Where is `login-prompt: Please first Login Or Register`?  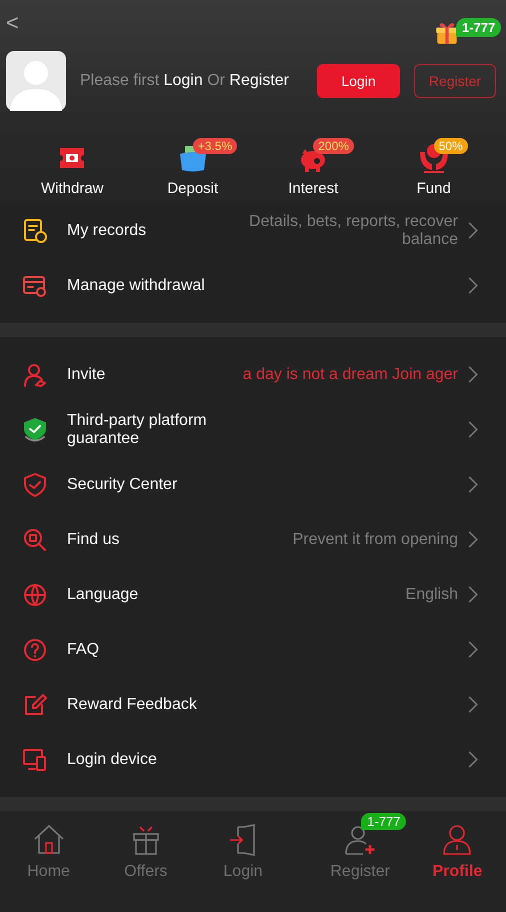 login-prompt: Please first Login Or Register is located at coordinates (185, 81).